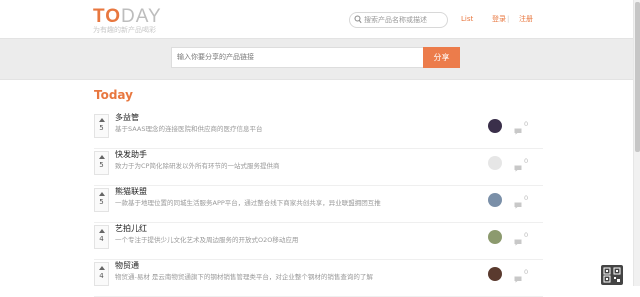 The image size is (640, 297). What do you see at coordinates (127, 16) in the screenshot?
I see `logo-wordmark: TODAY` at bounding box center [127, 16].